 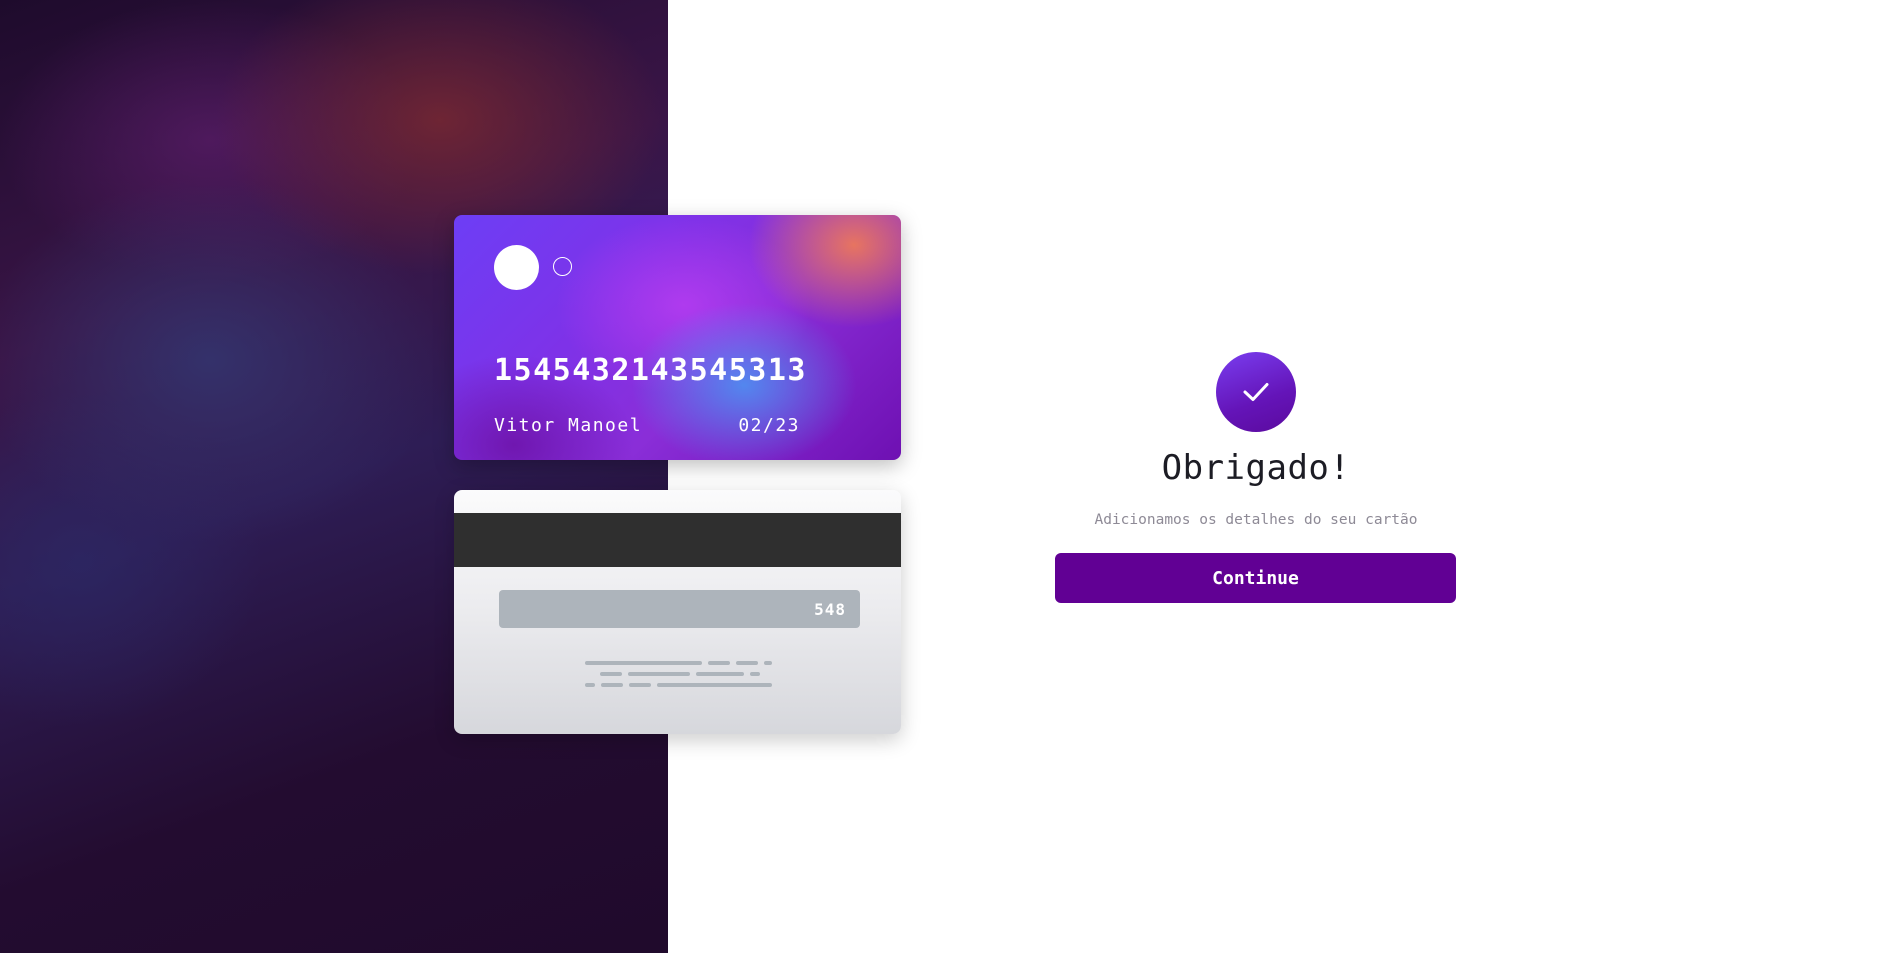 What do you see at coordinates (677, 337) in the screenshot?
I see `card-front: 1545432143545313 Vitor Manoel 02/23` at bounding box center [677, 337].